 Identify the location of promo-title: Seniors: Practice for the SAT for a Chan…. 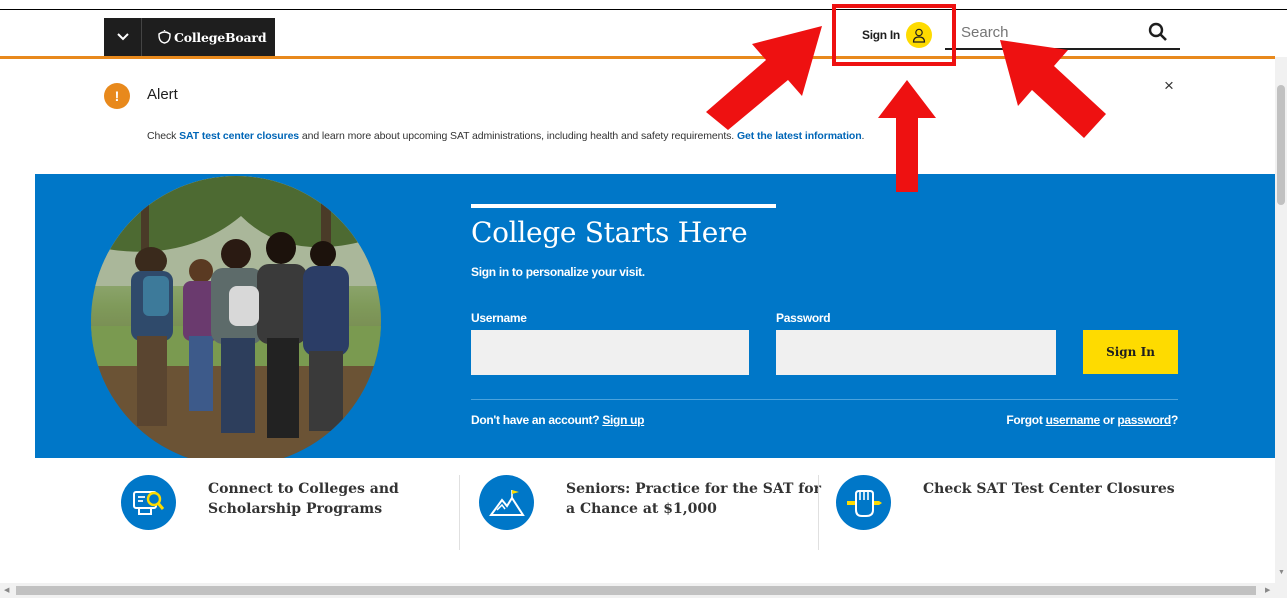
(694, 499).